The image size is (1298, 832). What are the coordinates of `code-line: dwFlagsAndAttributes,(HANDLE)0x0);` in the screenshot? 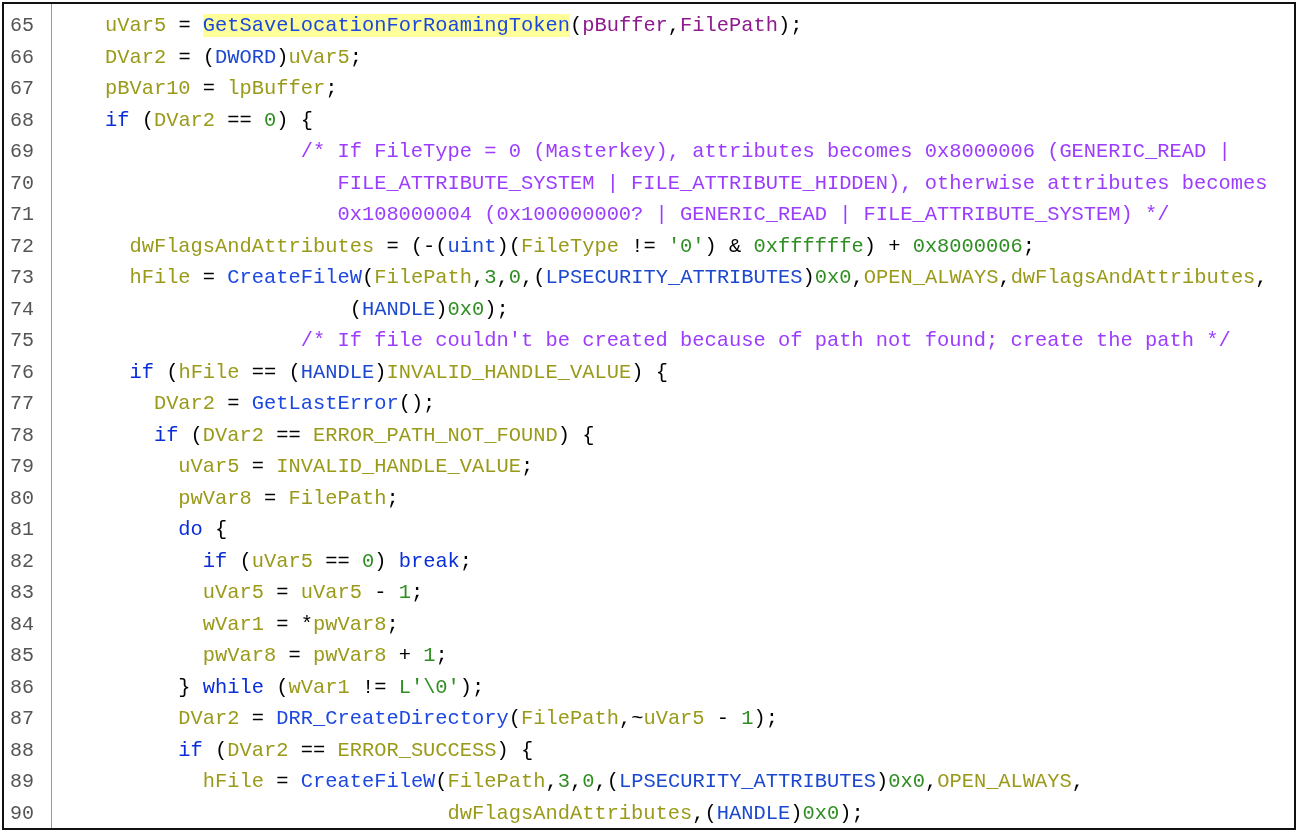 It's located at (655, 813).